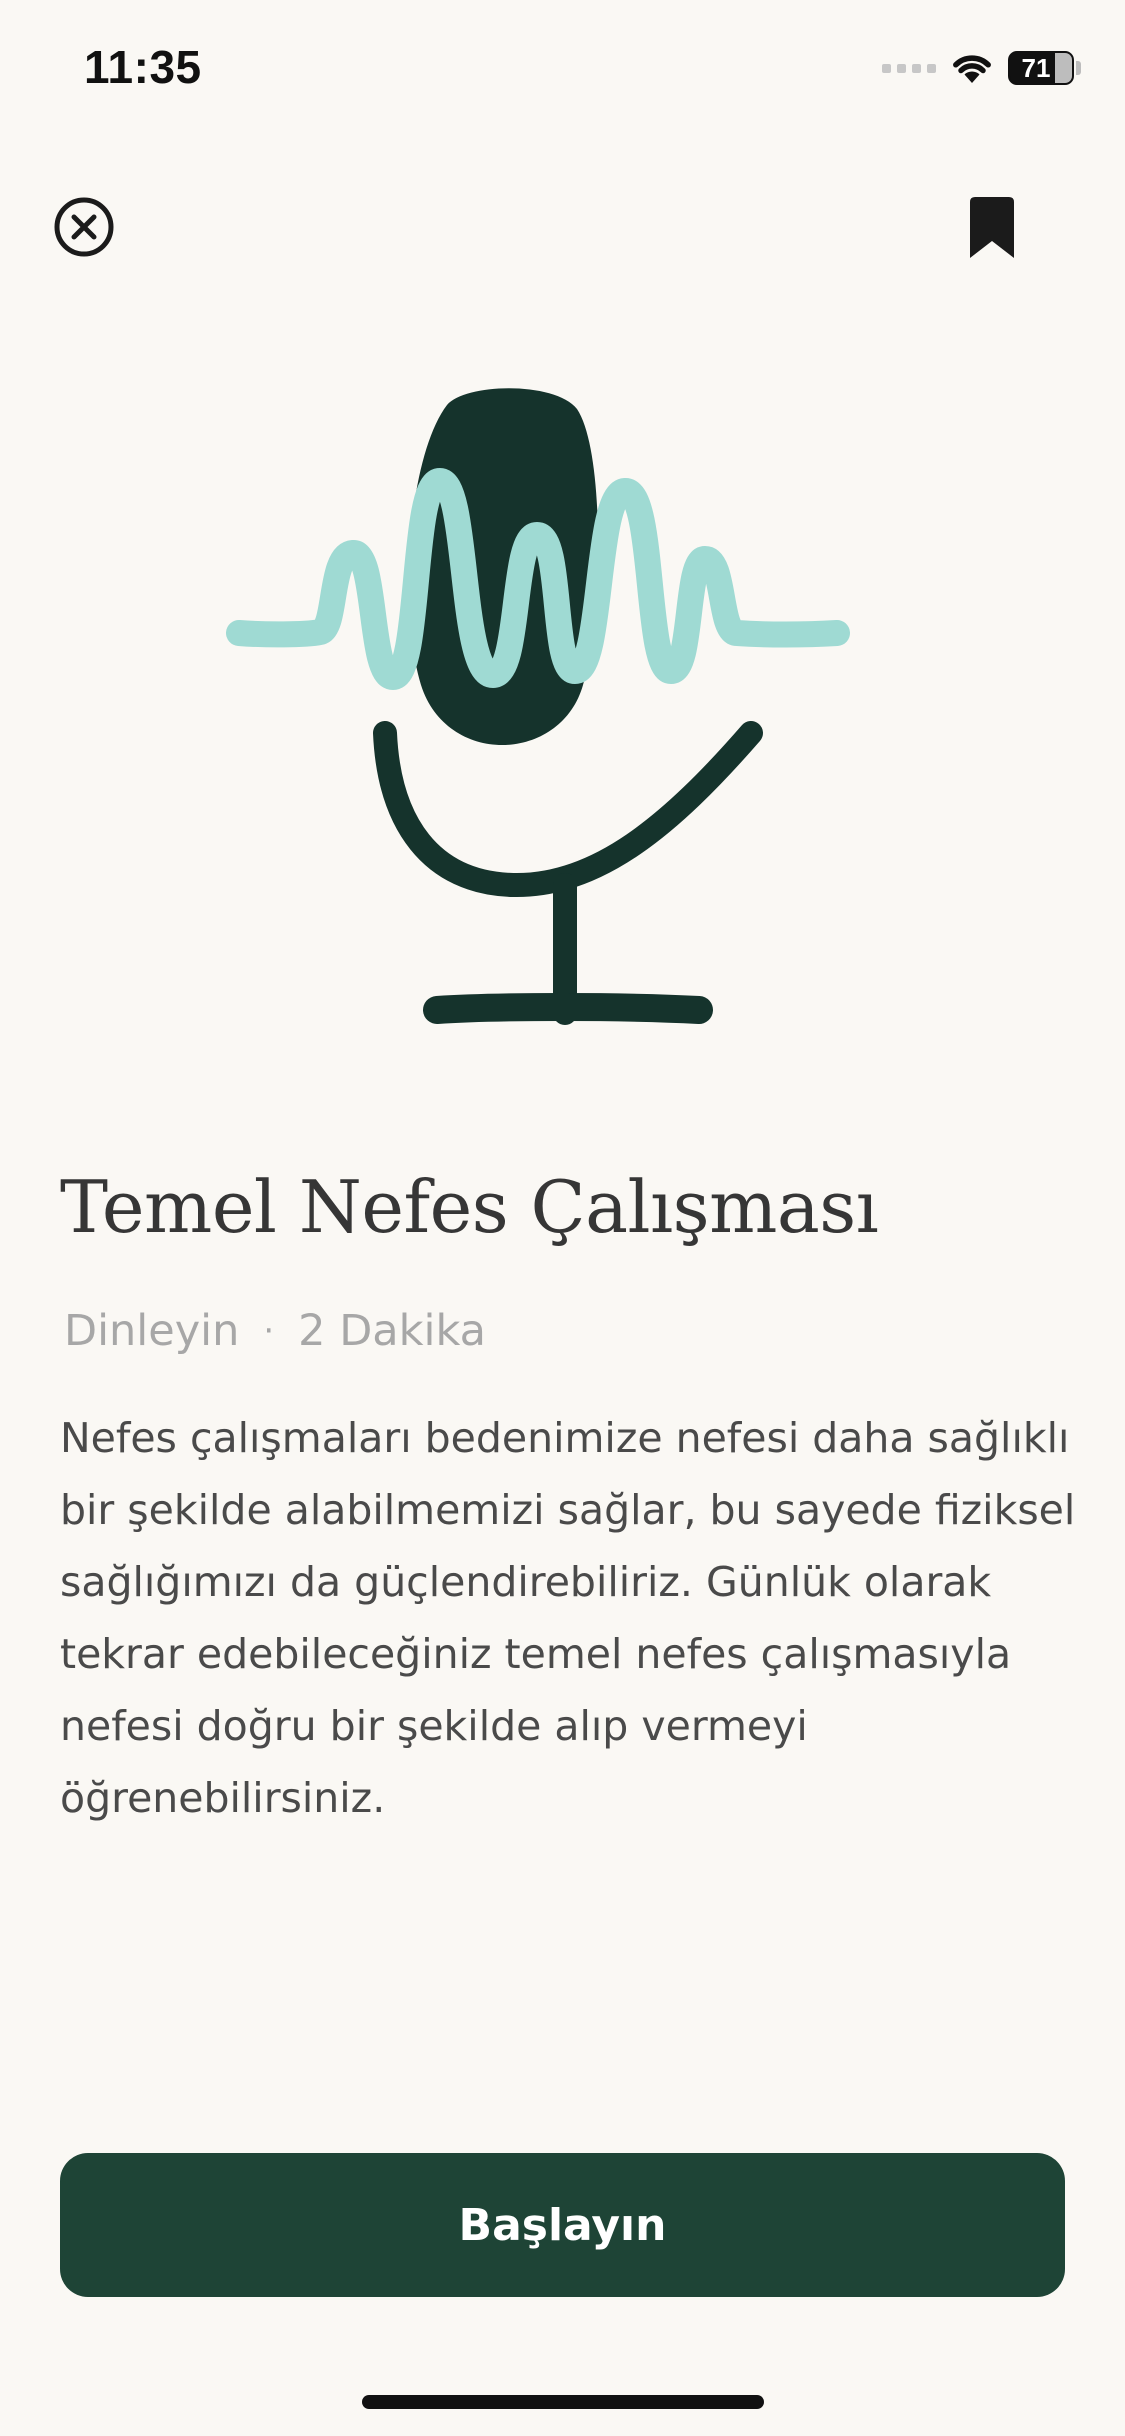 The width and height of the screenshot is (1125, 2436). I want to click on wifi-icon, so click(972, 69).